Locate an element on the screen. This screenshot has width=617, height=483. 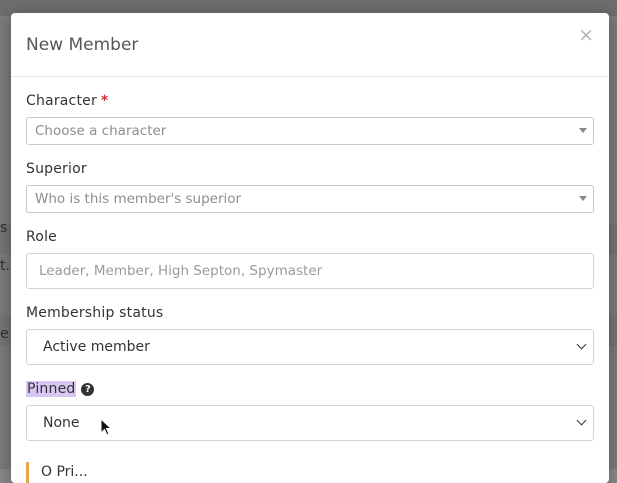
background-text: t. is located at coordinates (5, 266).